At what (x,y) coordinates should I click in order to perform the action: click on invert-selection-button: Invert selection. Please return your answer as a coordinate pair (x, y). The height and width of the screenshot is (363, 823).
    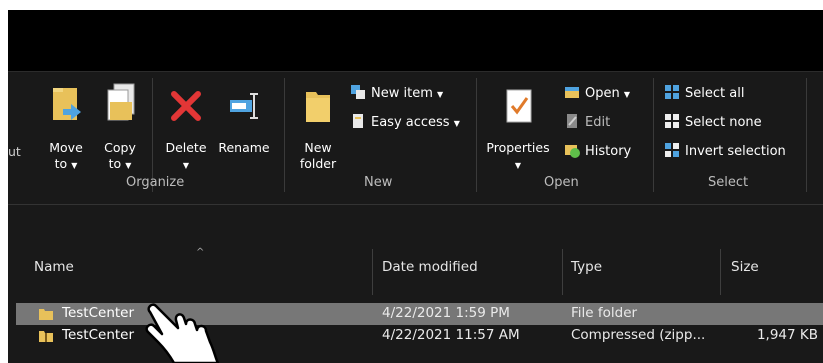
    Looking at the image, I should click on (725, 151).